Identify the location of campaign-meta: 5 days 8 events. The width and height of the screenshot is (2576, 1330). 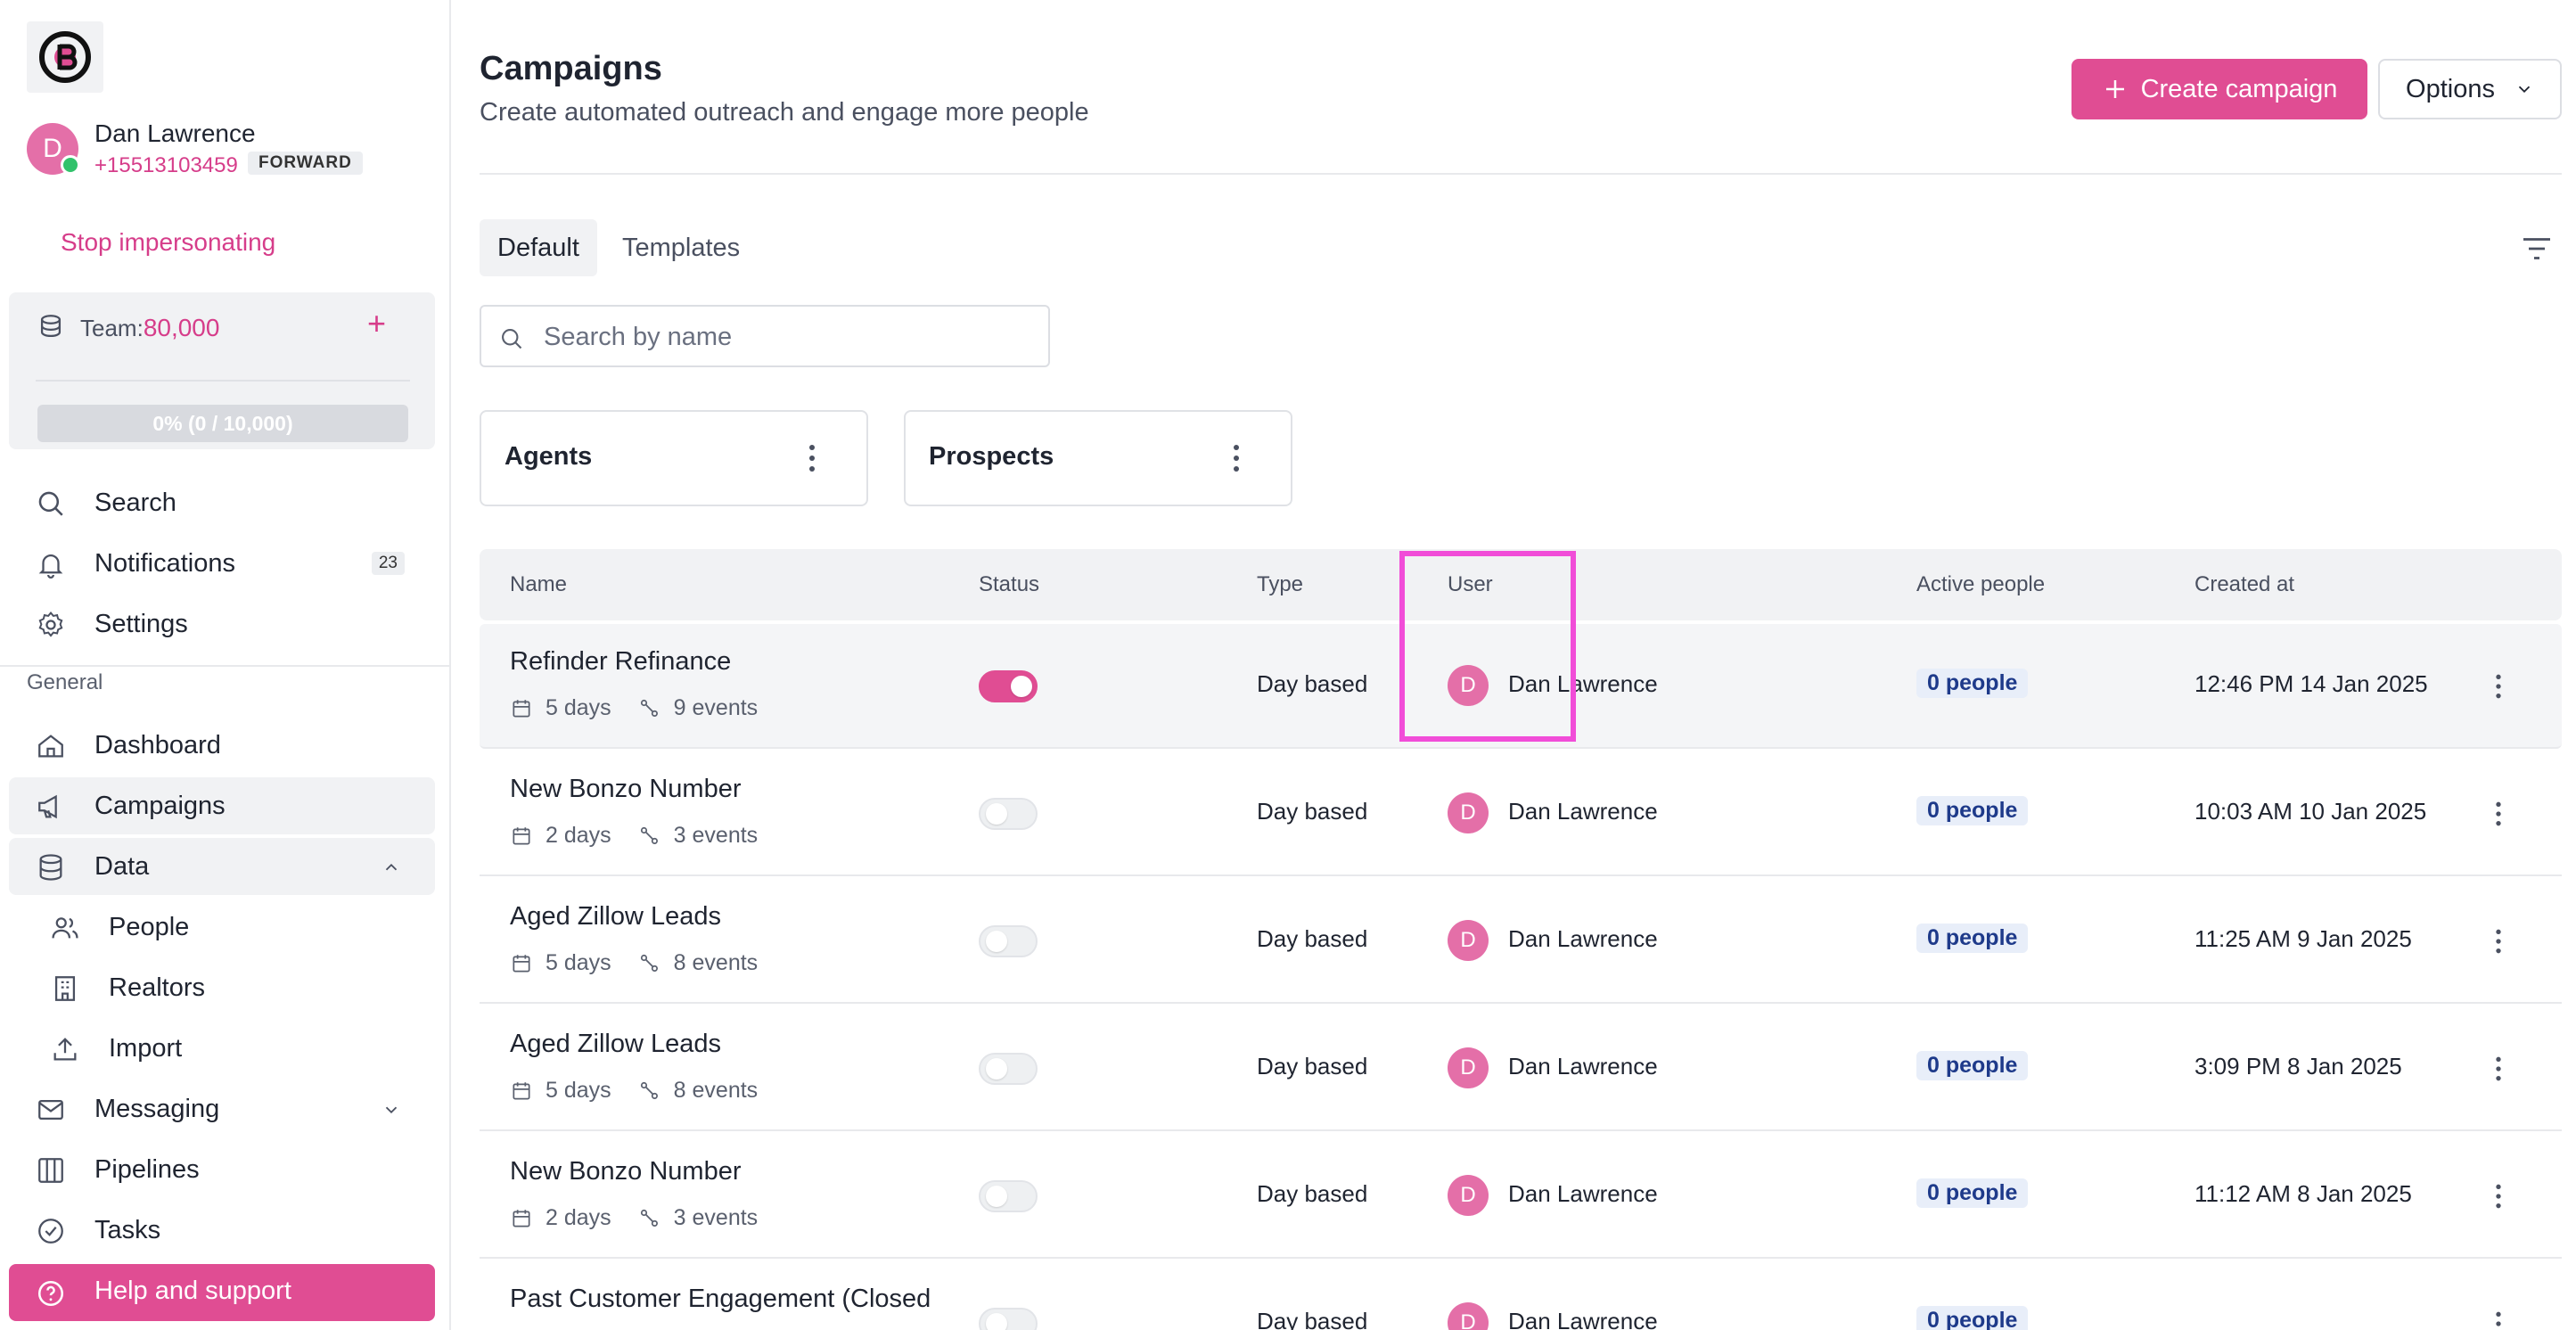
(647, 963).